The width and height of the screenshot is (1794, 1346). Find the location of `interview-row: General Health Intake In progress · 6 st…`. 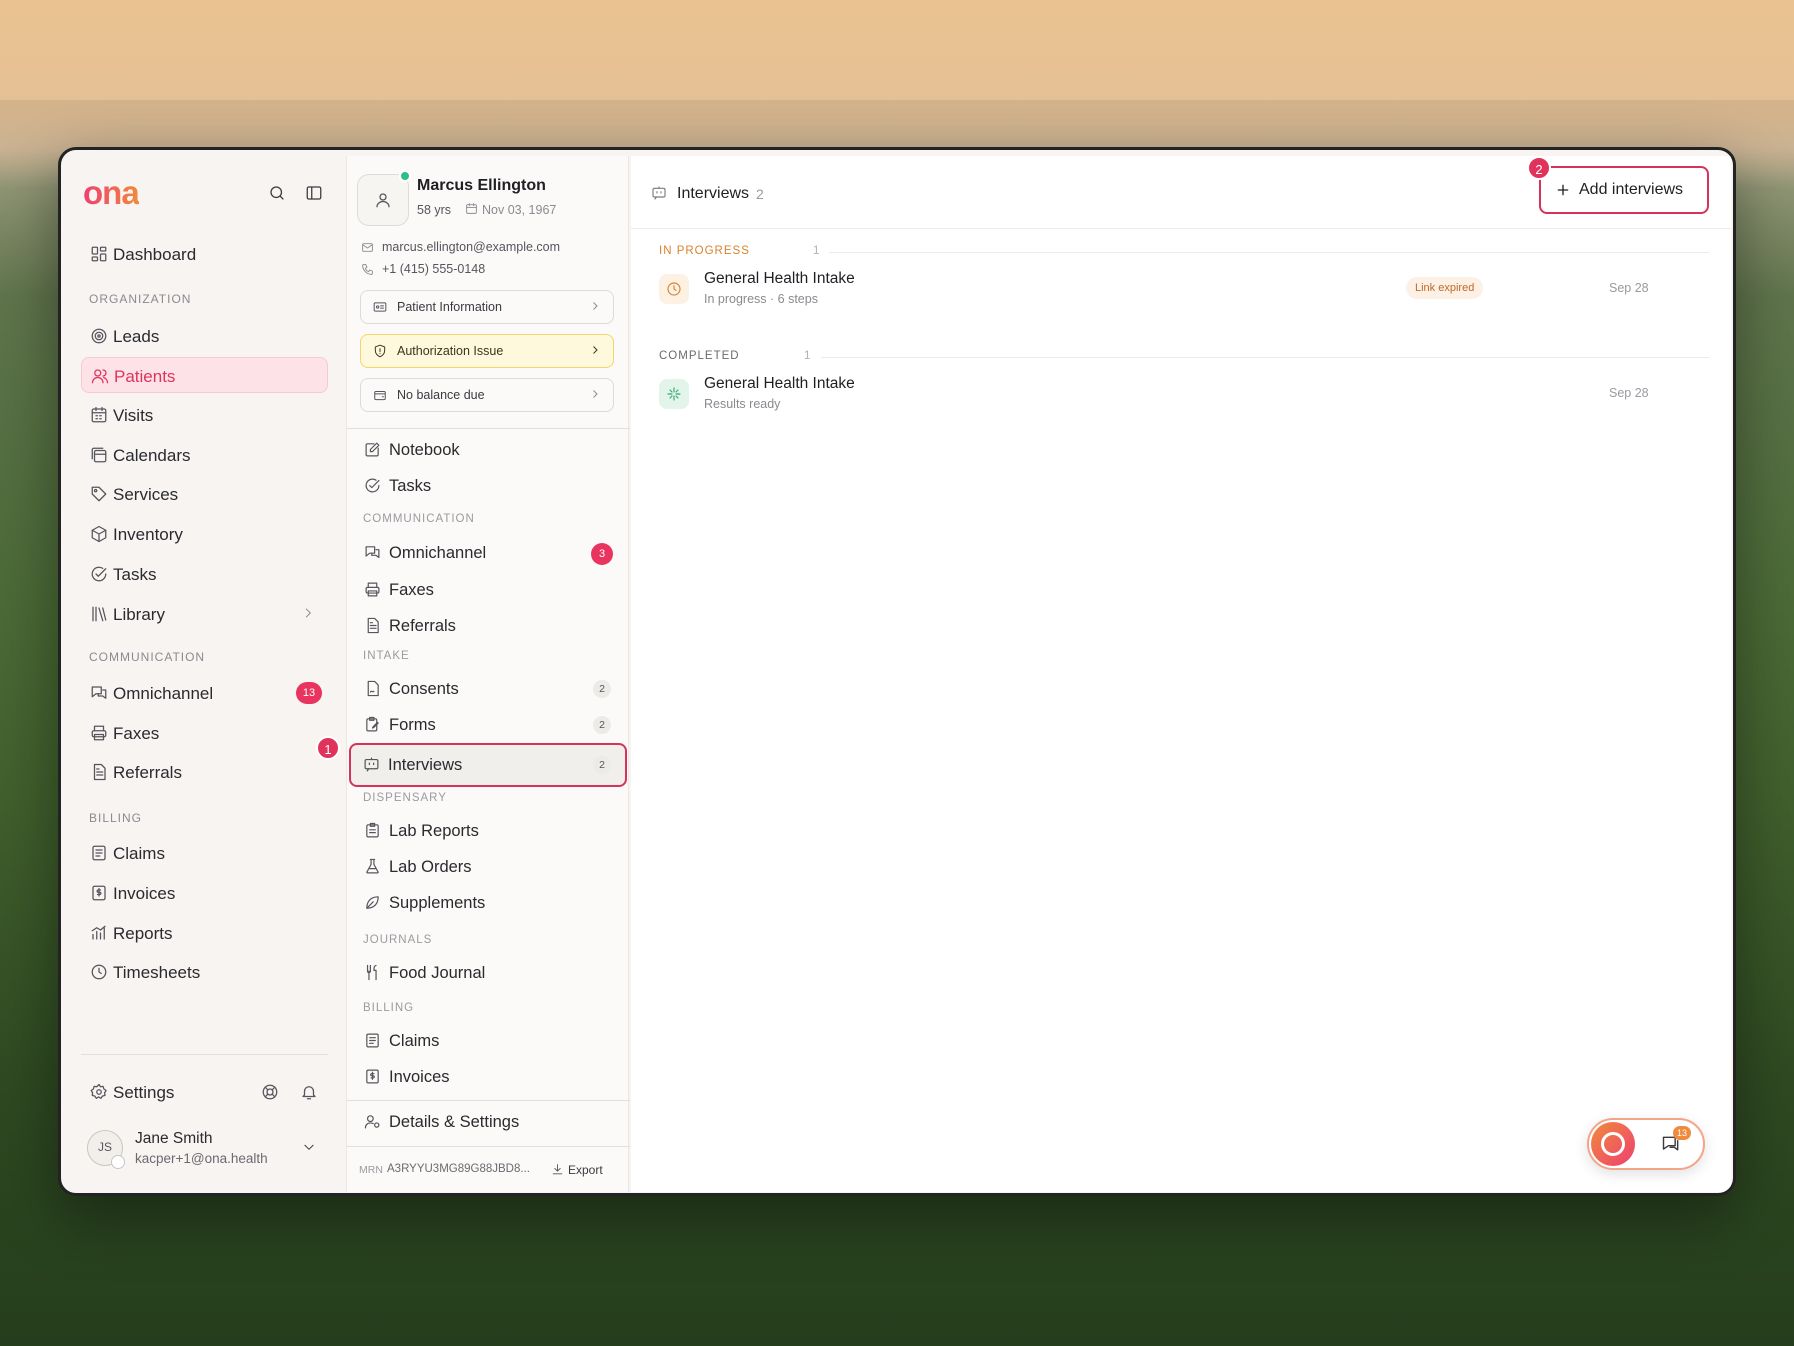

interview-row: General Health Intake In progress · 6 st… is located at coordinates (1181, 290).